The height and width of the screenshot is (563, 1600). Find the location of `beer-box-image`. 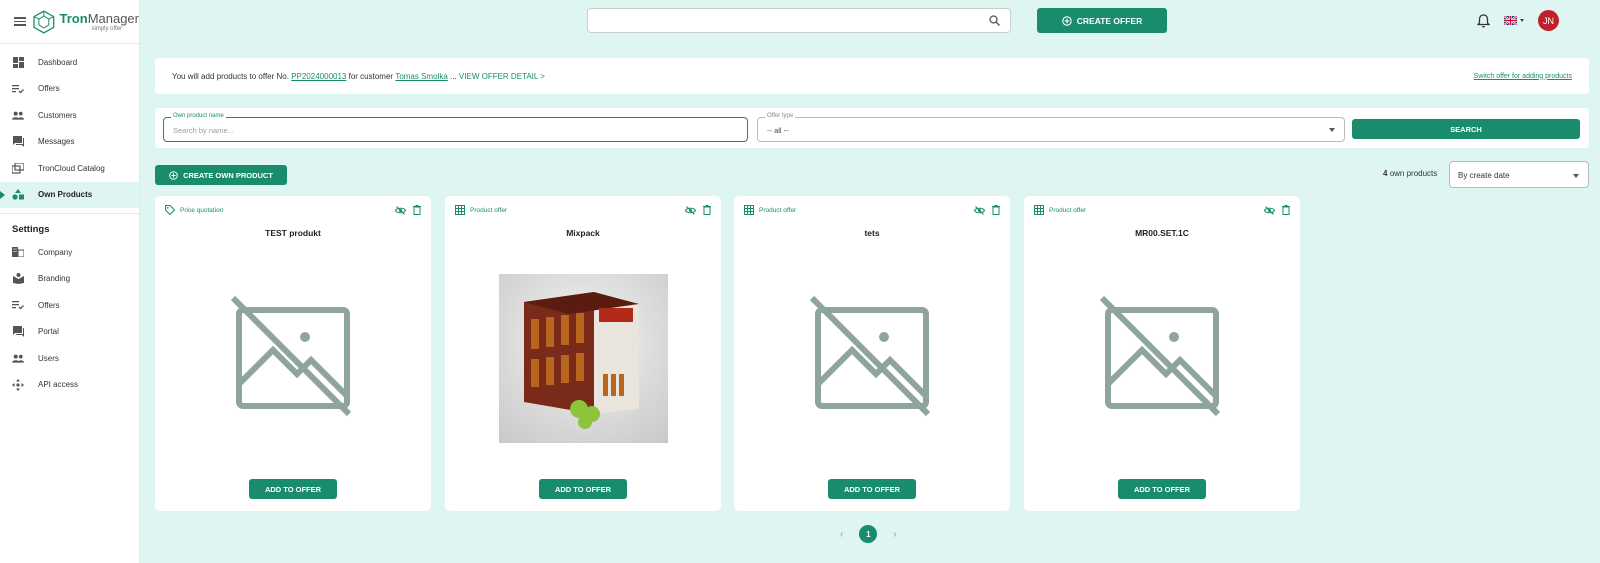

beer-box-image is located at coordinates (581, 360).